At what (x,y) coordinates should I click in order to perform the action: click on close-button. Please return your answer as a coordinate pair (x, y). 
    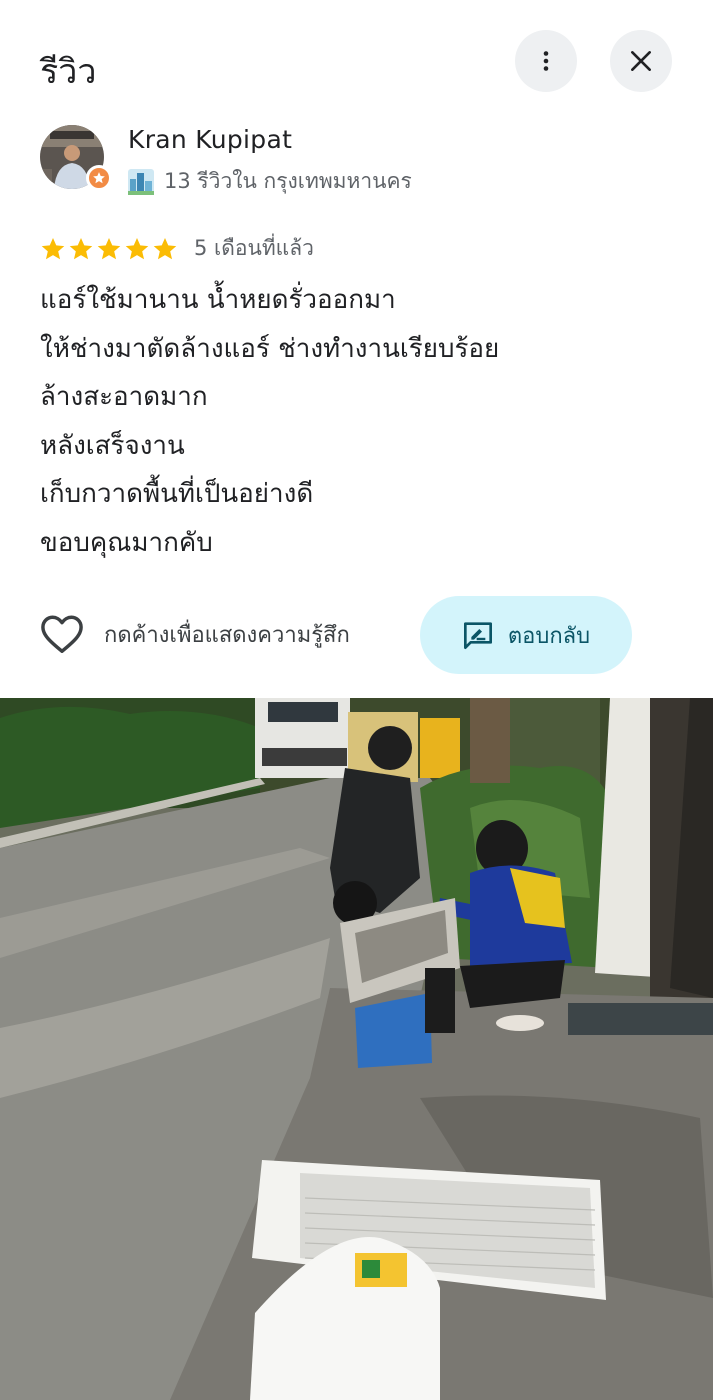
    Looking at the image, I should click on (641, 61).